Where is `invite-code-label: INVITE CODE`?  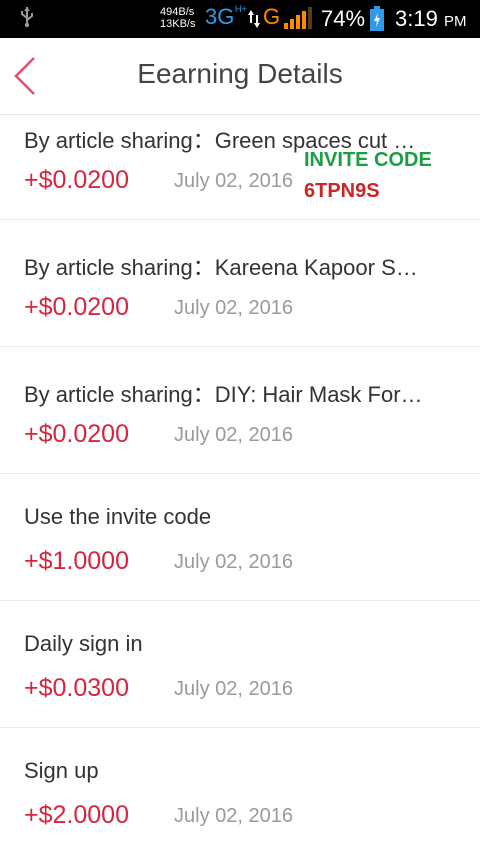 invite-code-label: INVITE CODE is located at coordinates (368, 160).